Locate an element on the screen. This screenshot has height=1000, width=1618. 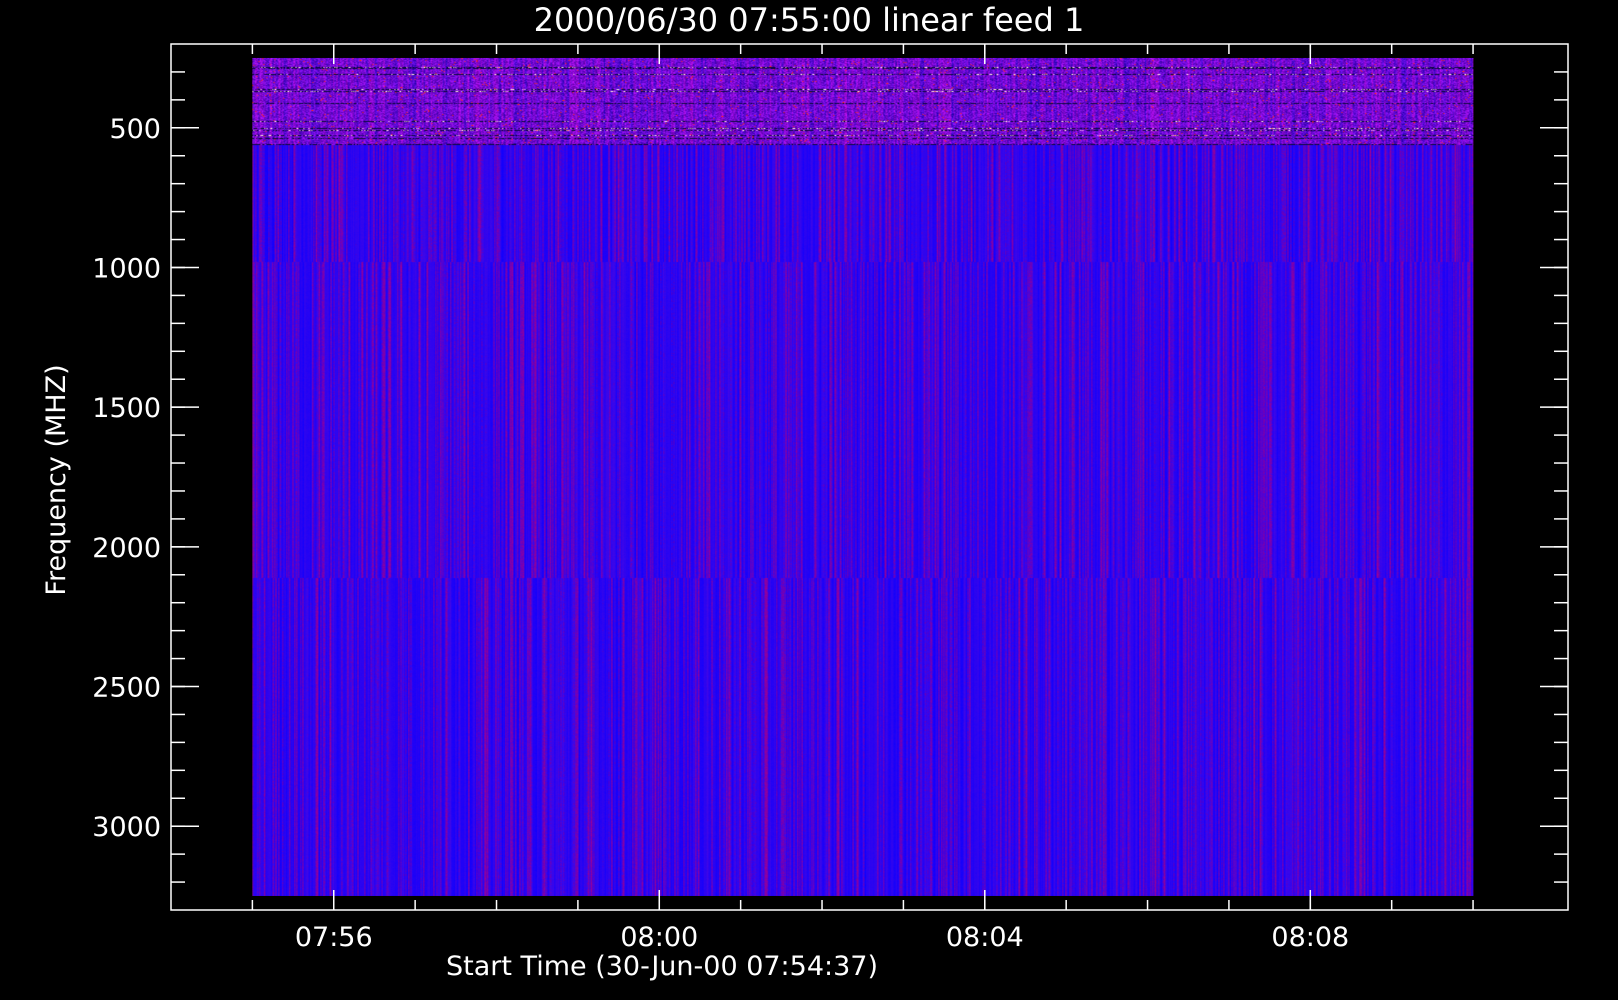
y-tick-label: 2500 is located at coordinates (126, 688).